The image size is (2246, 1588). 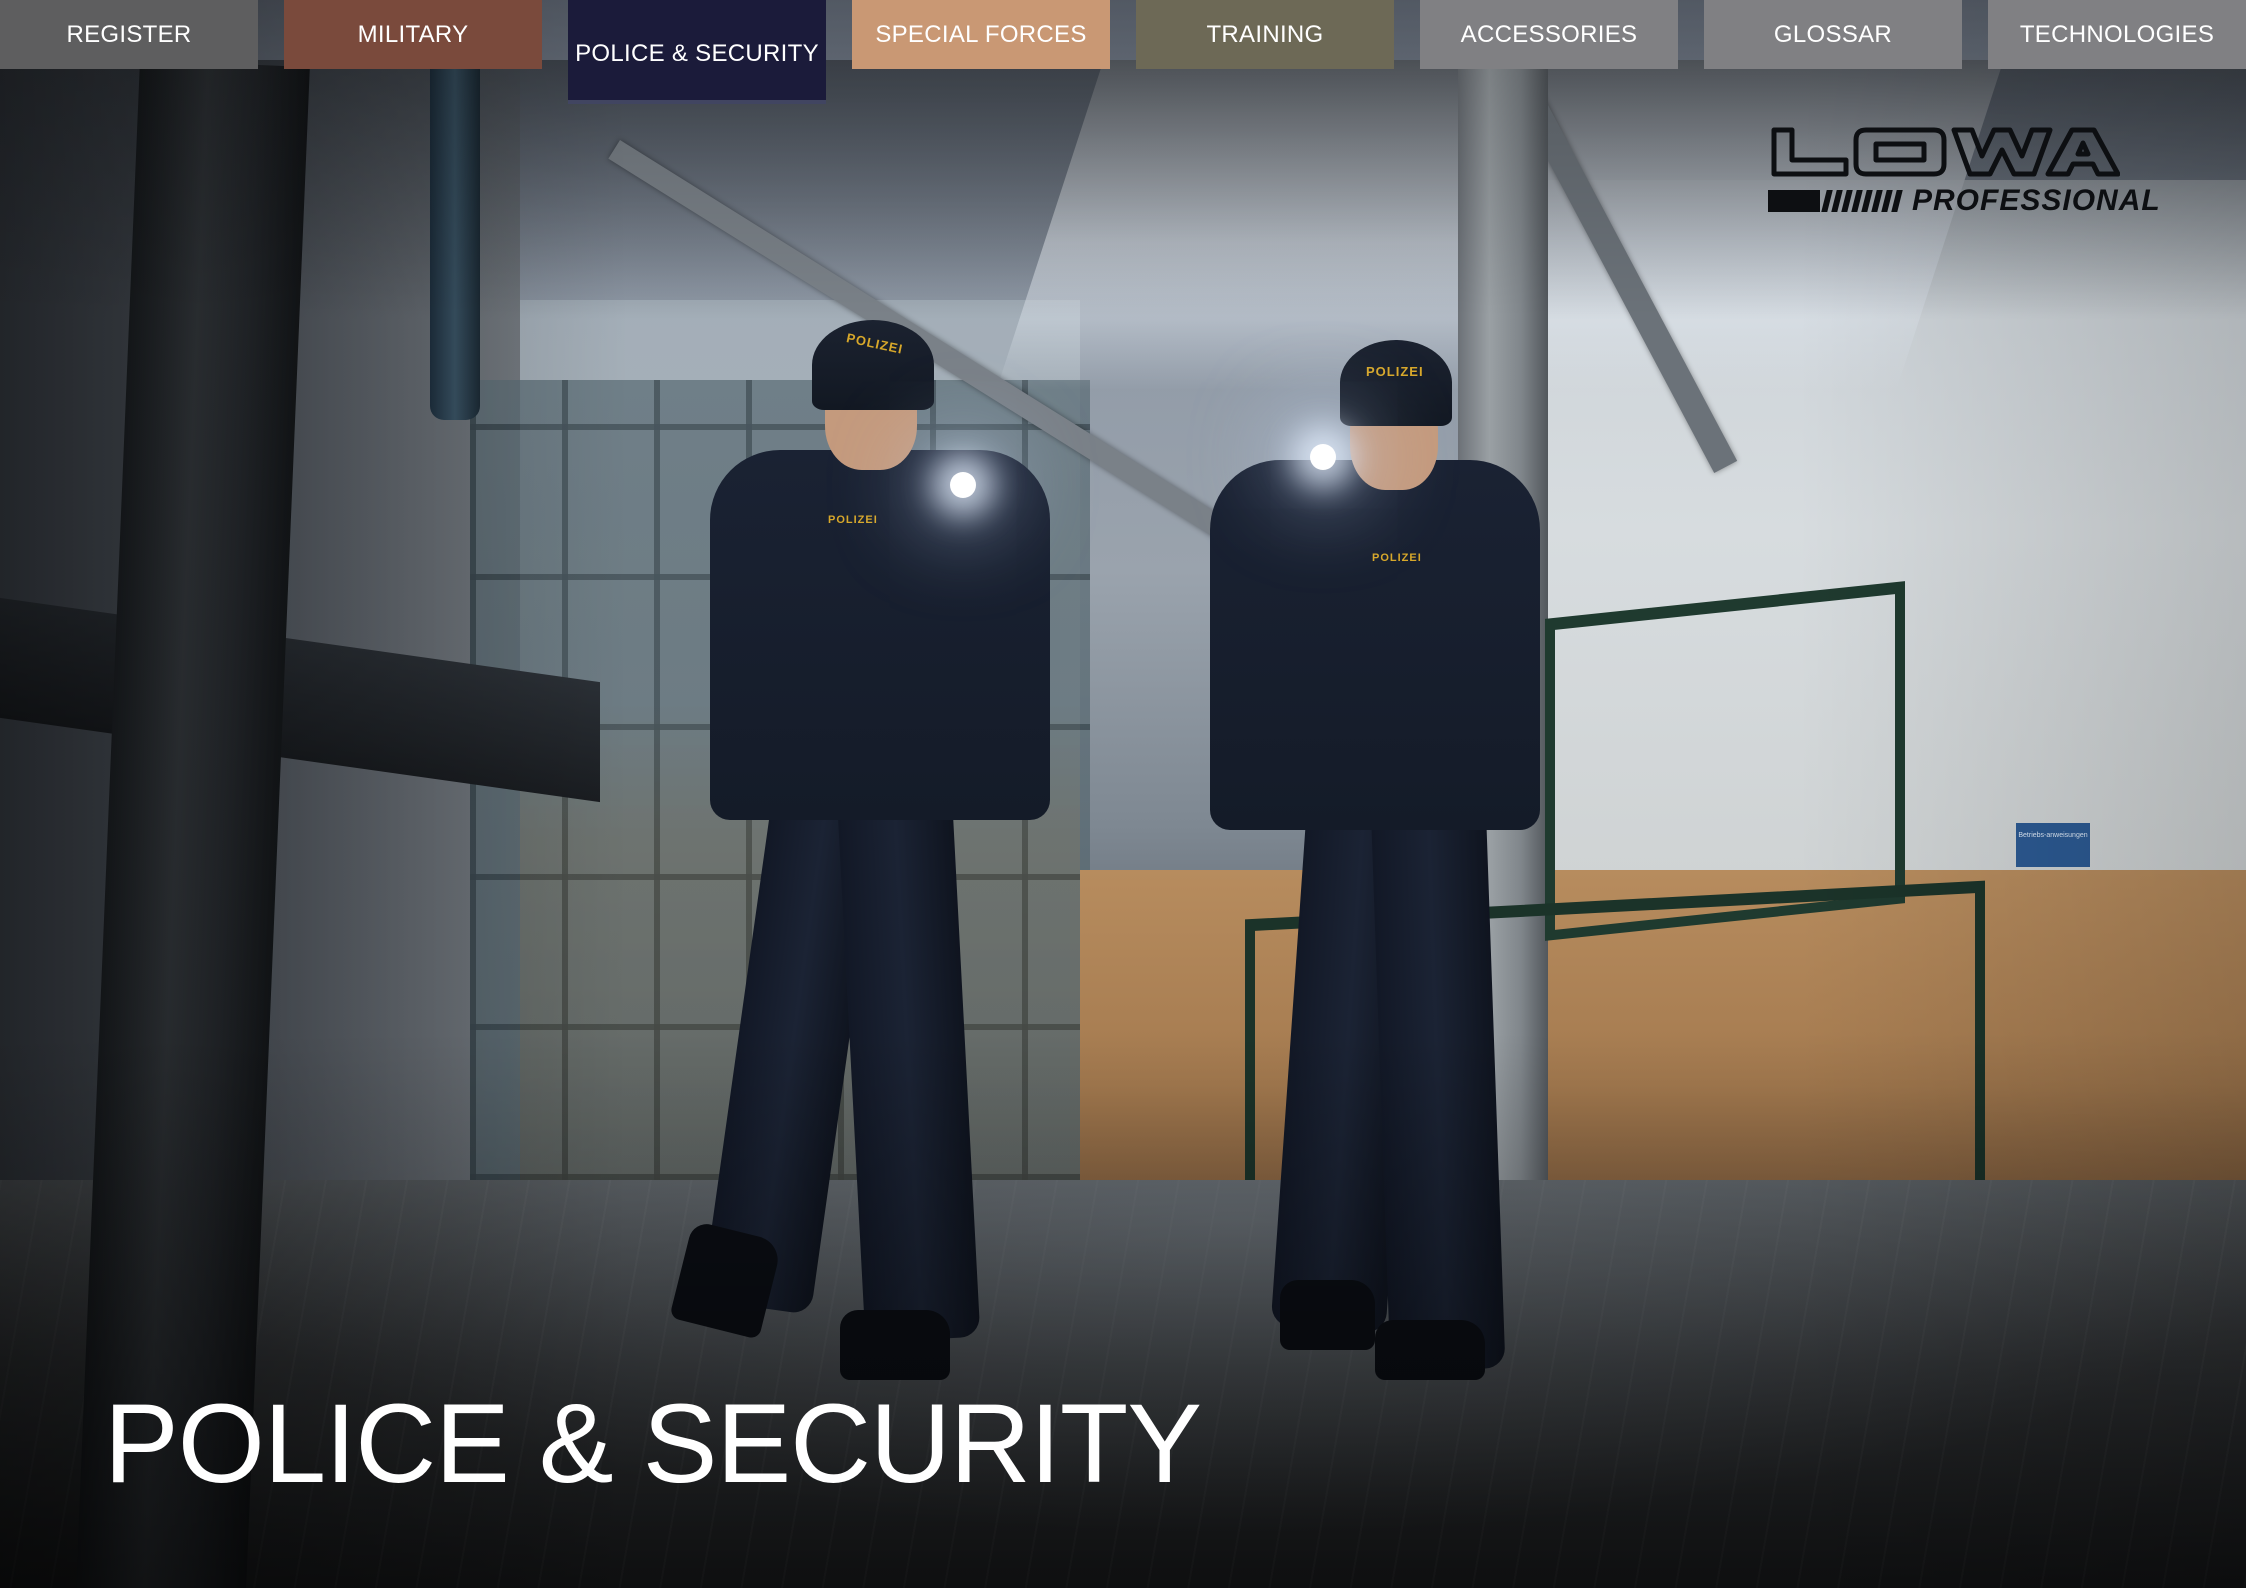 I want to click on officer-right: POLIZEI POLIZEI, so click(x=1390, y=860).